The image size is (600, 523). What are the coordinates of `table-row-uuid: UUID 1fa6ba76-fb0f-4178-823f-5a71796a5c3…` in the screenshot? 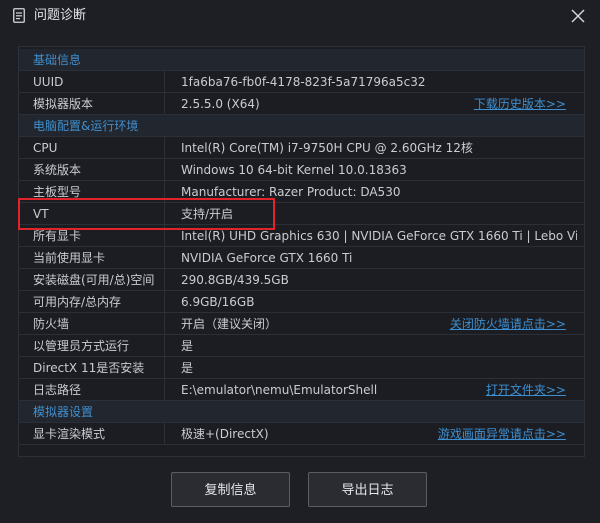 It's located at (301, 82).